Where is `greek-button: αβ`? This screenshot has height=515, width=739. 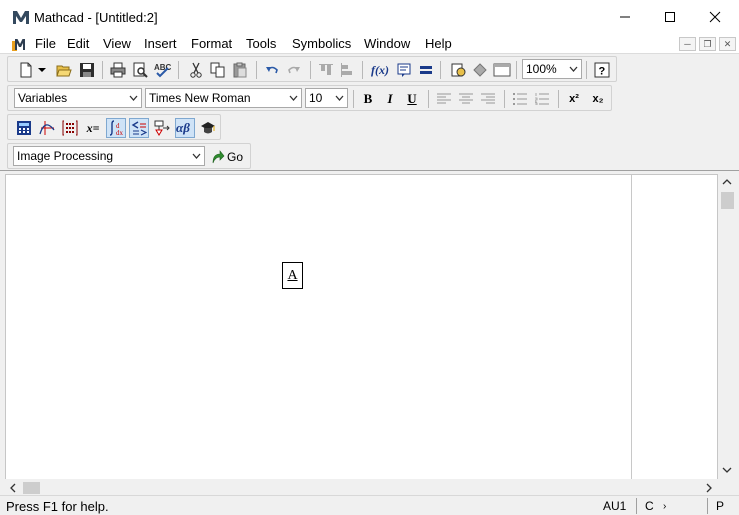 greek-button: αβ is located at coordinates (185, 128).